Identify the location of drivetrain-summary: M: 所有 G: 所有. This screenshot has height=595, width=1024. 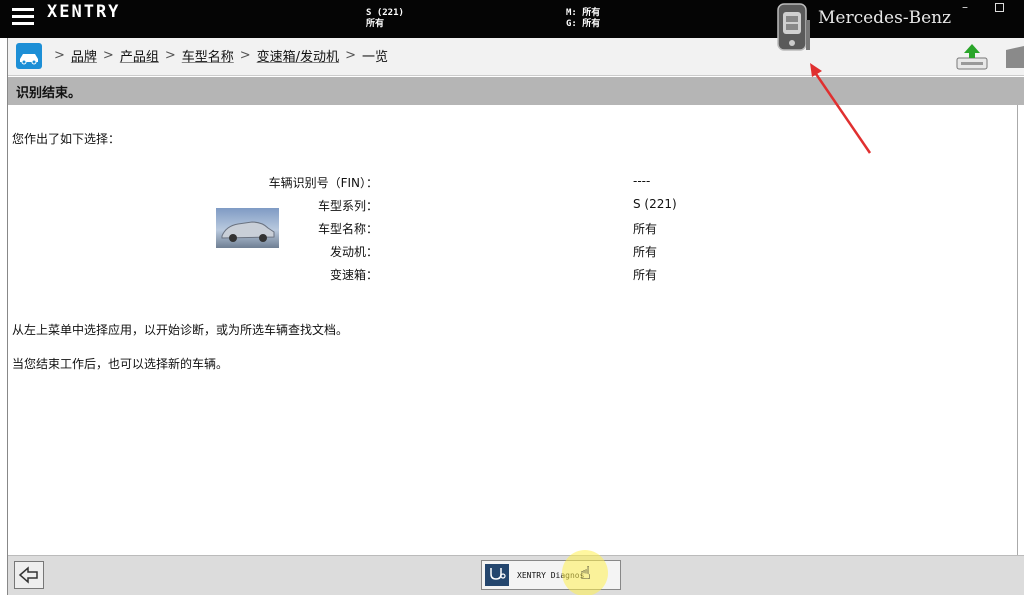
(583, 19).